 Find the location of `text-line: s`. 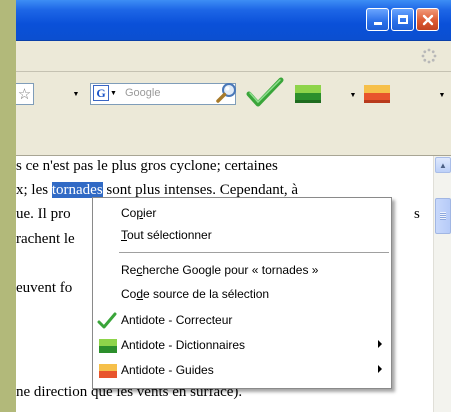

text-line: s is located at coordinates (417, 214).